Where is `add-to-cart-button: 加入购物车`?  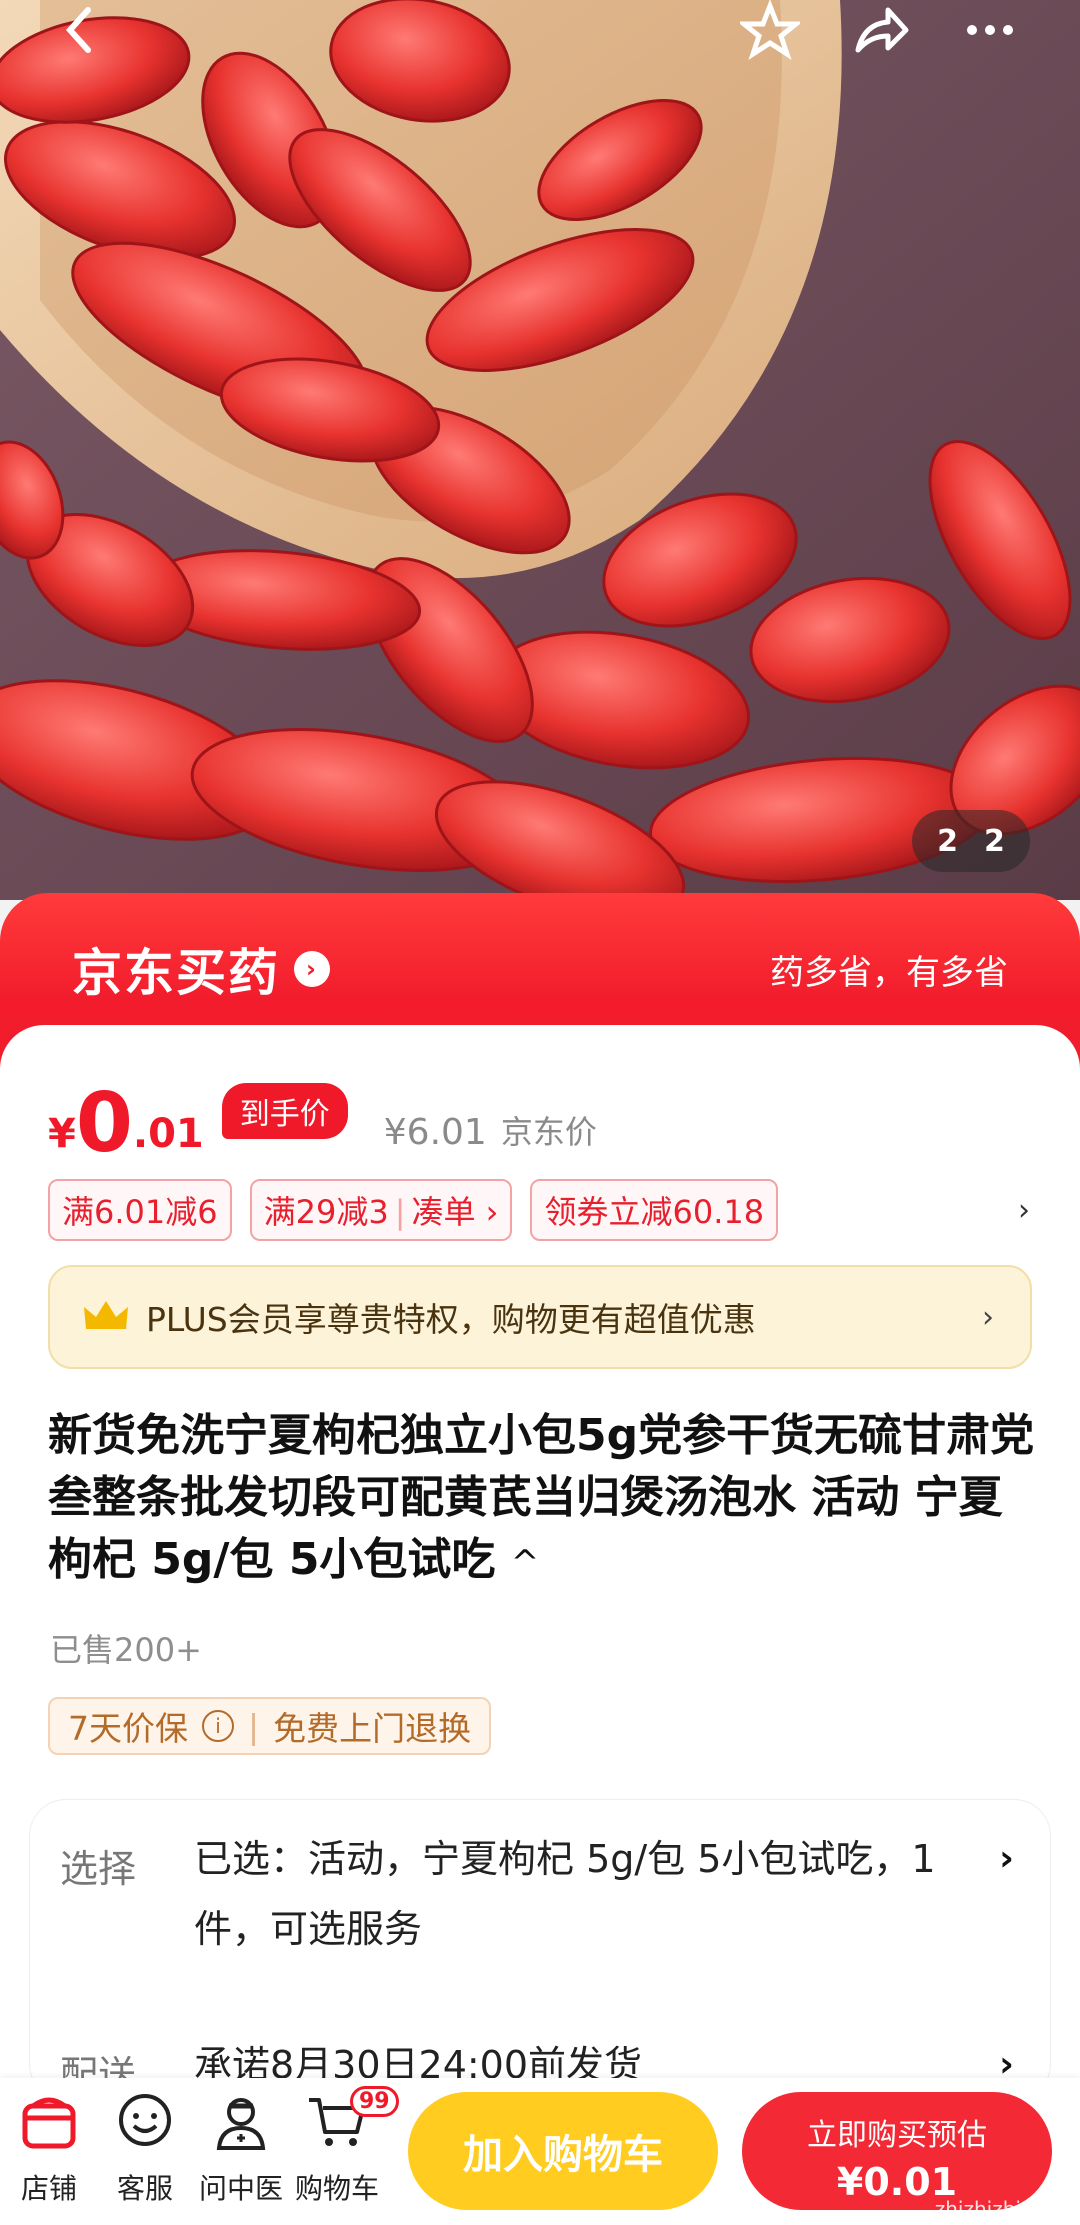 add-to-cart-button: 加入购物车 is located at coordinates (563, 2151).